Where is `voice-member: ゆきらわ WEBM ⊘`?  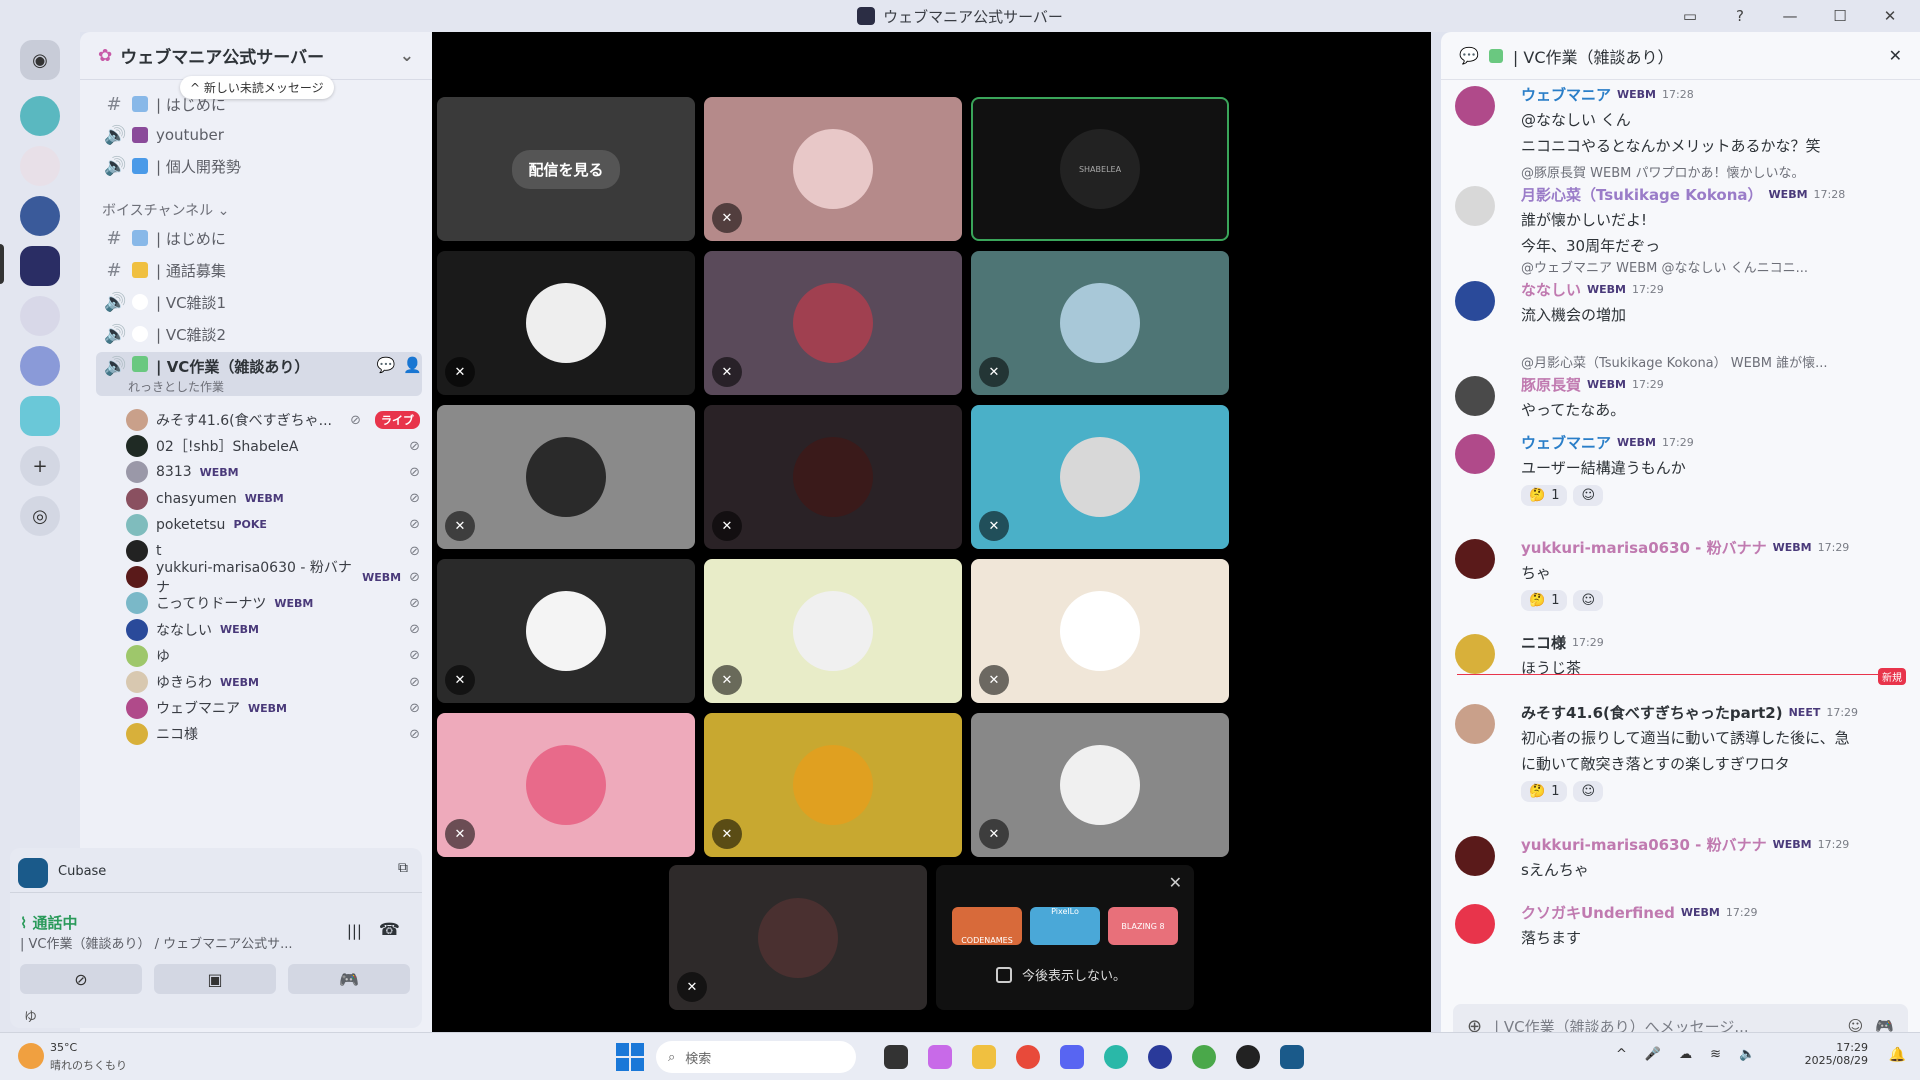 voice-member: ゆきらわ WEBM ⊘ is located at coordinates (273, 682).